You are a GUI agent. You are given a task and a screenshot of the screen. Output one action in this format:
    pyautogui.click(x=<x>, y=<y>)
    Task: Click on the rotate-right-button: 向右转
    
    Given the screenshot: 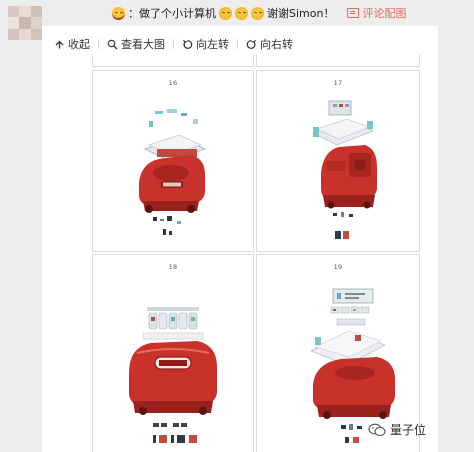 What is the action you would take?
    pyautogui.click(x=269, y=44)
    